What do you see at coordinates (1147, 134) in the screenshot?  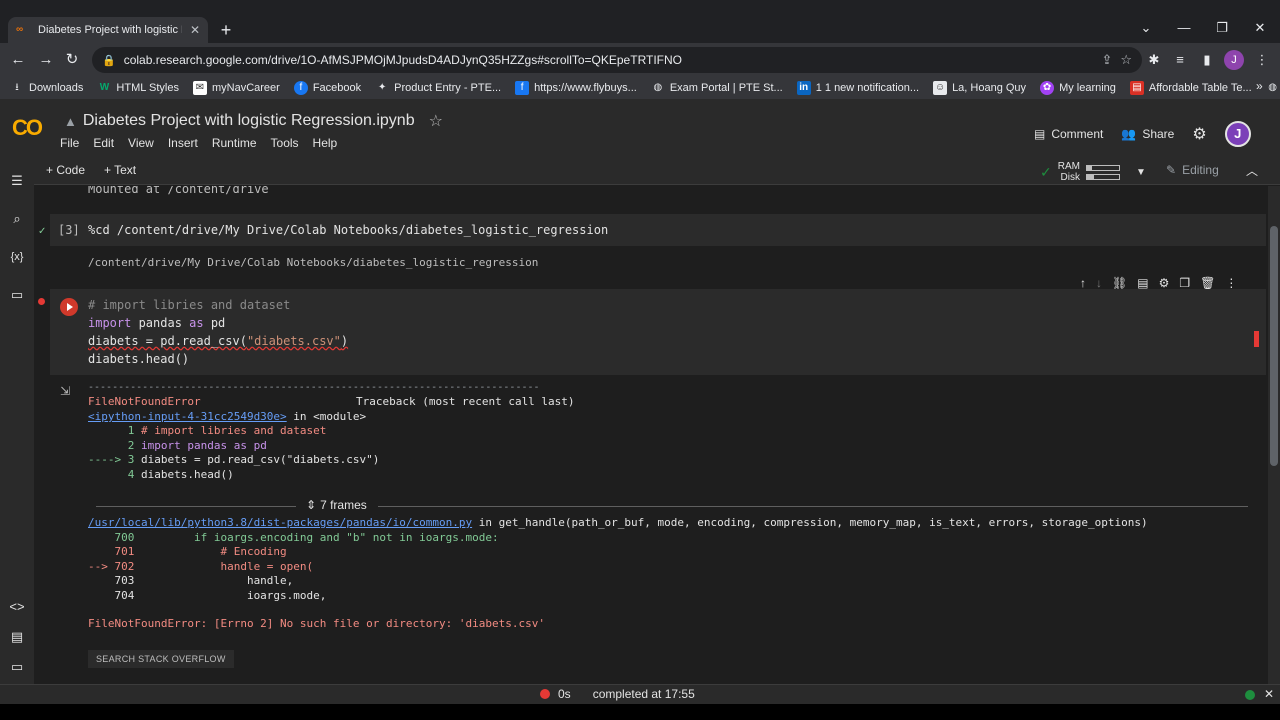 I see `share-button: 👥 Share` at bounding box center [1147, 134].